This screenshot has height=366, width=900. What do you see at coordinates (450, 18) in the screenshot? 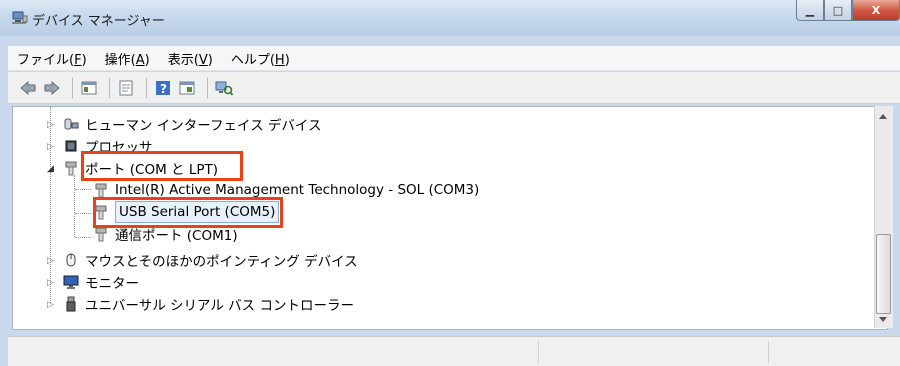
I see `title-bar: デバイス マネージャー ▁ □ X` at bounding box center [450, 18].